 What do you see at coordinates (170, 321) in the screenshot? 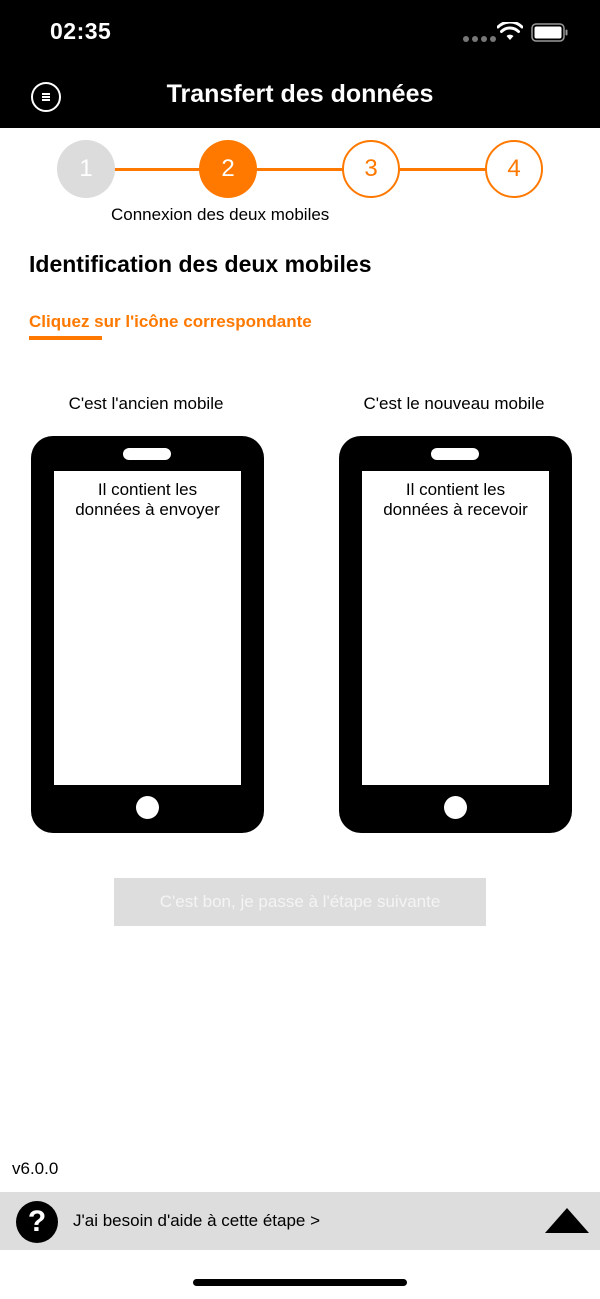
I see `instruction-text: Cliquez sur l'icône correspondante` at bounding box center [170, 321].